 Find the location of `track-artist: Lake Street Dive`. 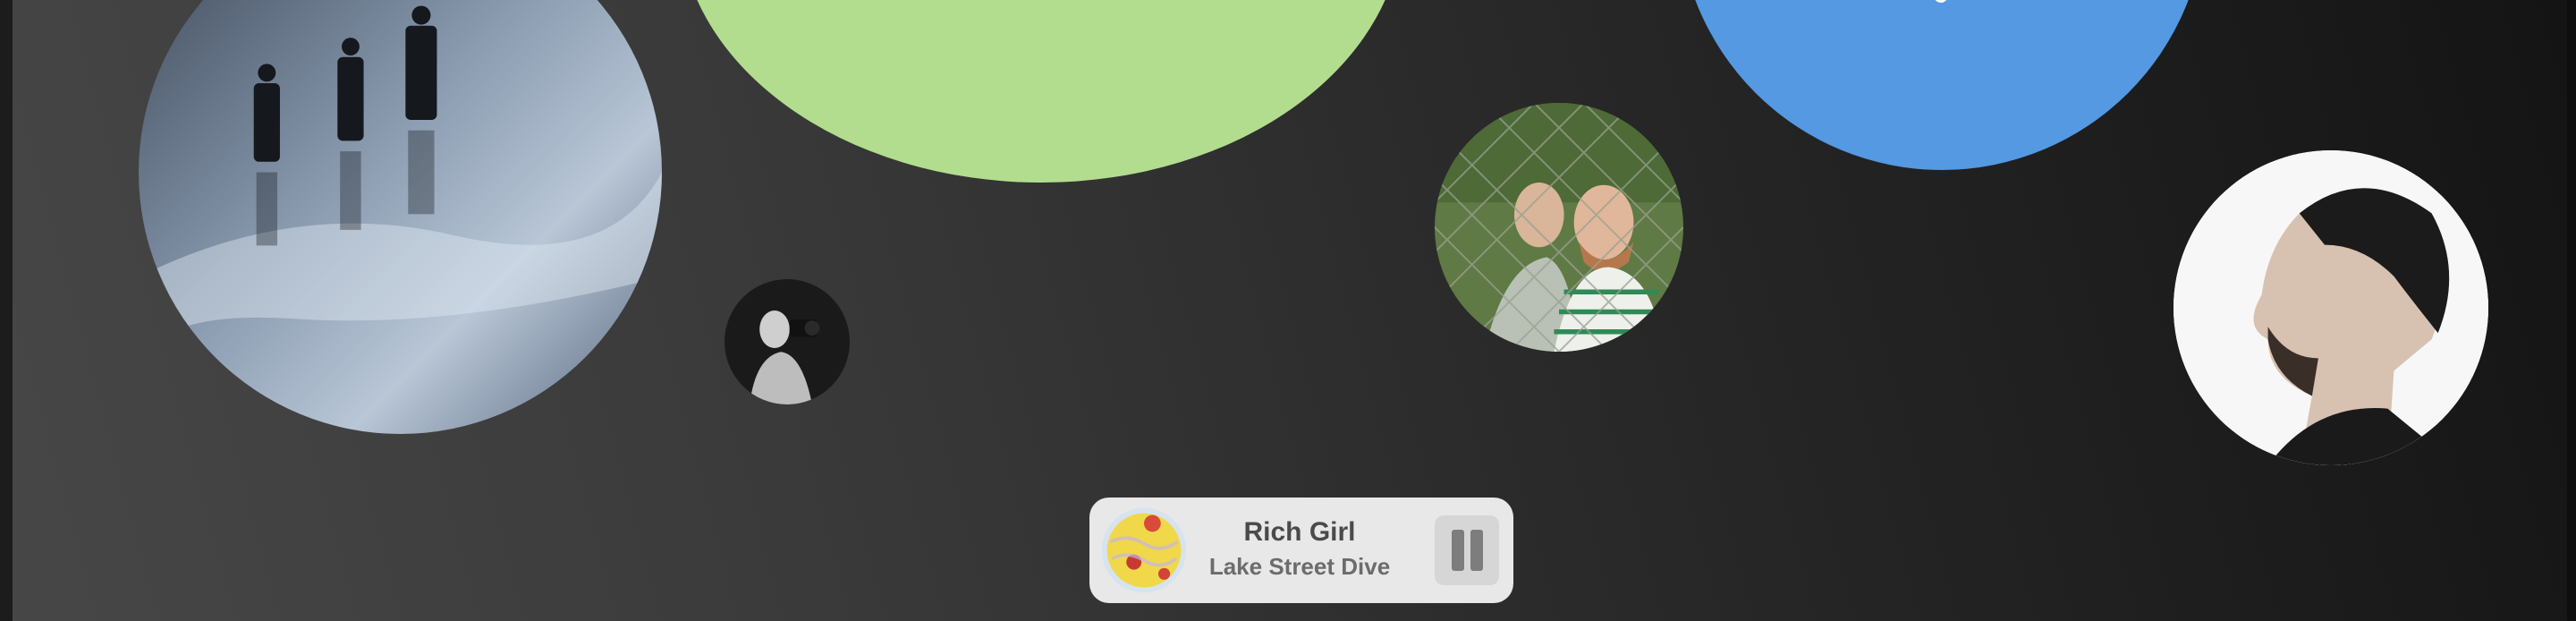

track-artist: Lake Street Dive is located at coordinates (1299, 566).